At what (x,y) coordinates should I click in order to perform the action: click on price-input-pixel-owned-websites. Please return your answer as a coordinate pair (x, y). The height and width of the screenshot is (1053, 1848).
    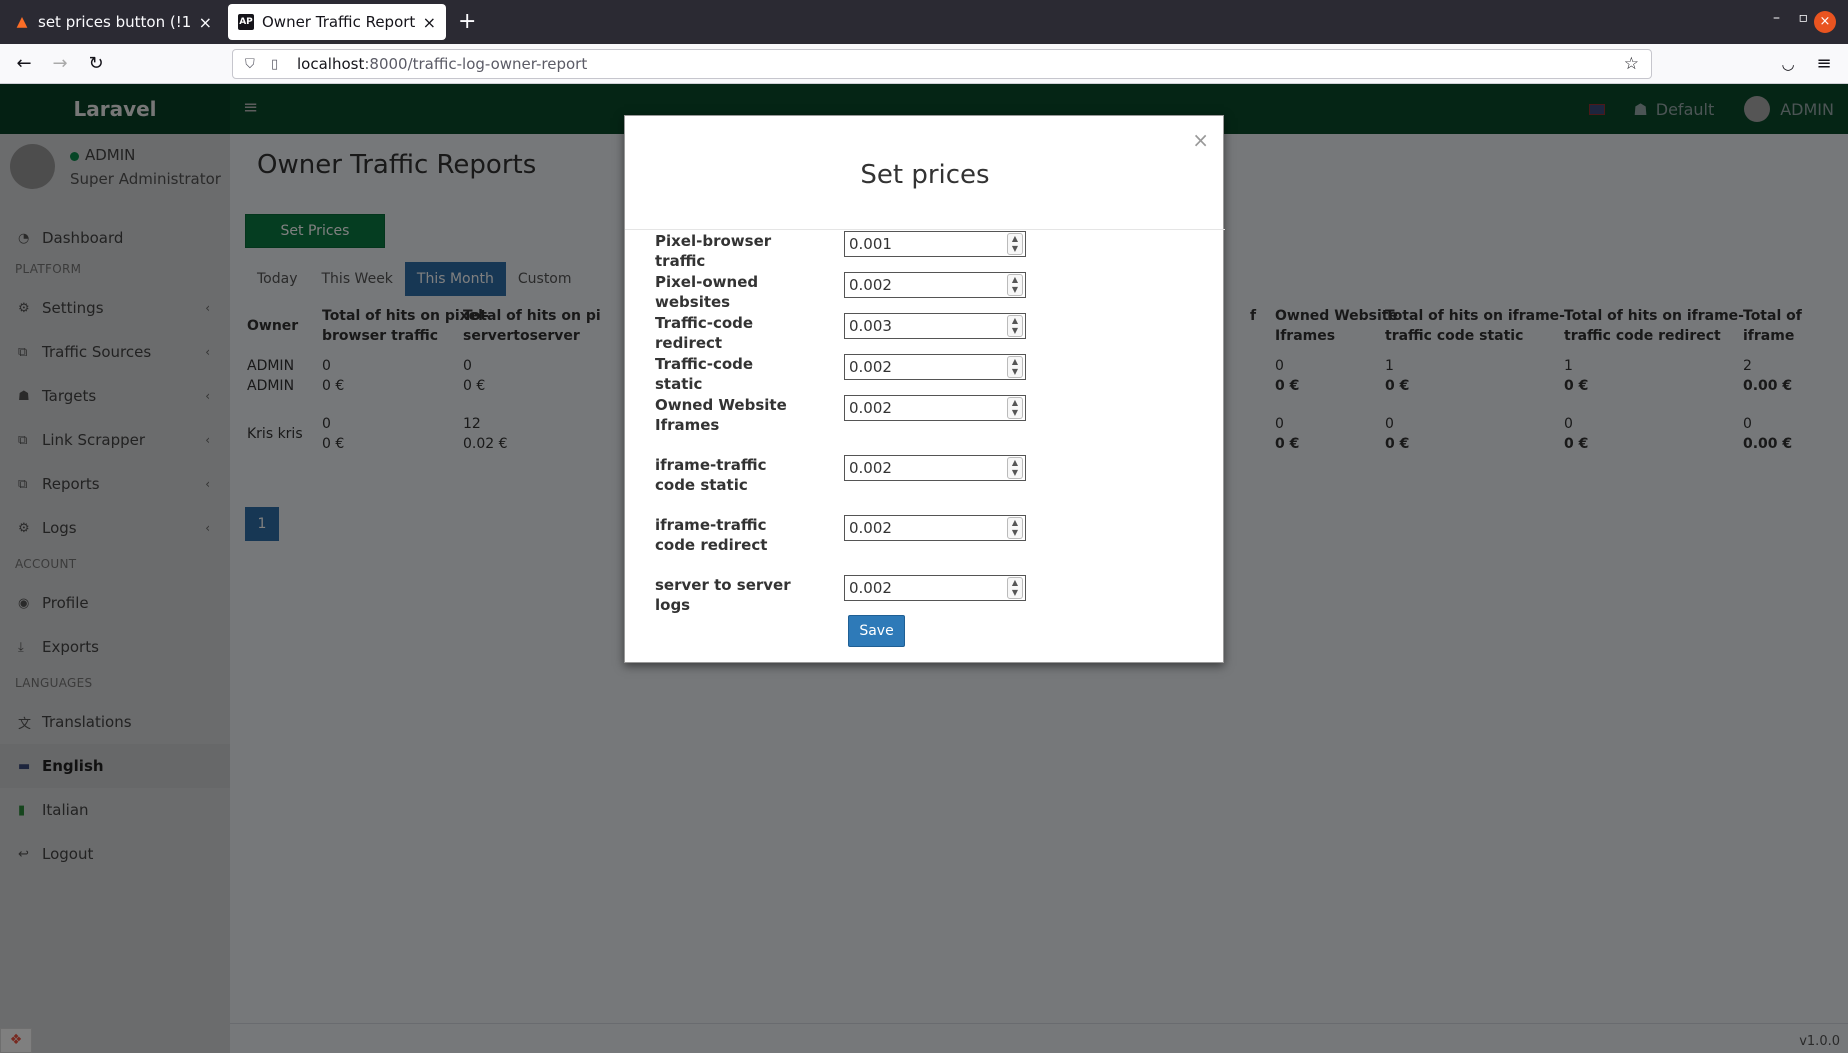
    Looking at the image, I should click on (935, 285).